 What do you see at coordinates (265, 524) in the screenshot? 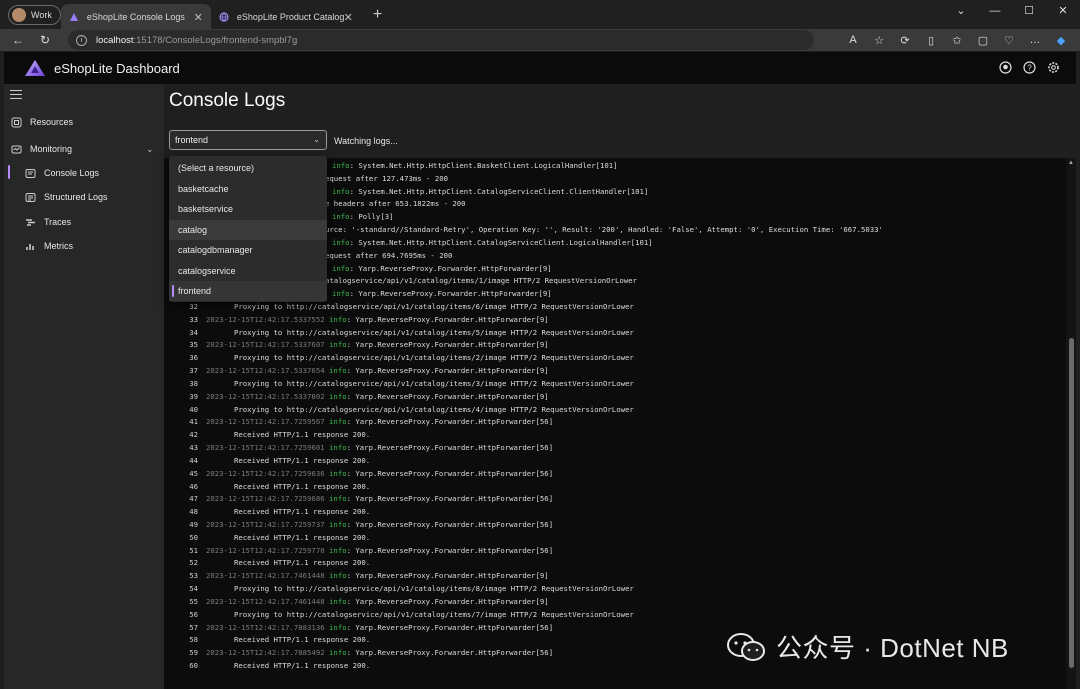
I see `timestamp: 2023-12-15T12:42:17.7259737` at bounding box center [265, 524].